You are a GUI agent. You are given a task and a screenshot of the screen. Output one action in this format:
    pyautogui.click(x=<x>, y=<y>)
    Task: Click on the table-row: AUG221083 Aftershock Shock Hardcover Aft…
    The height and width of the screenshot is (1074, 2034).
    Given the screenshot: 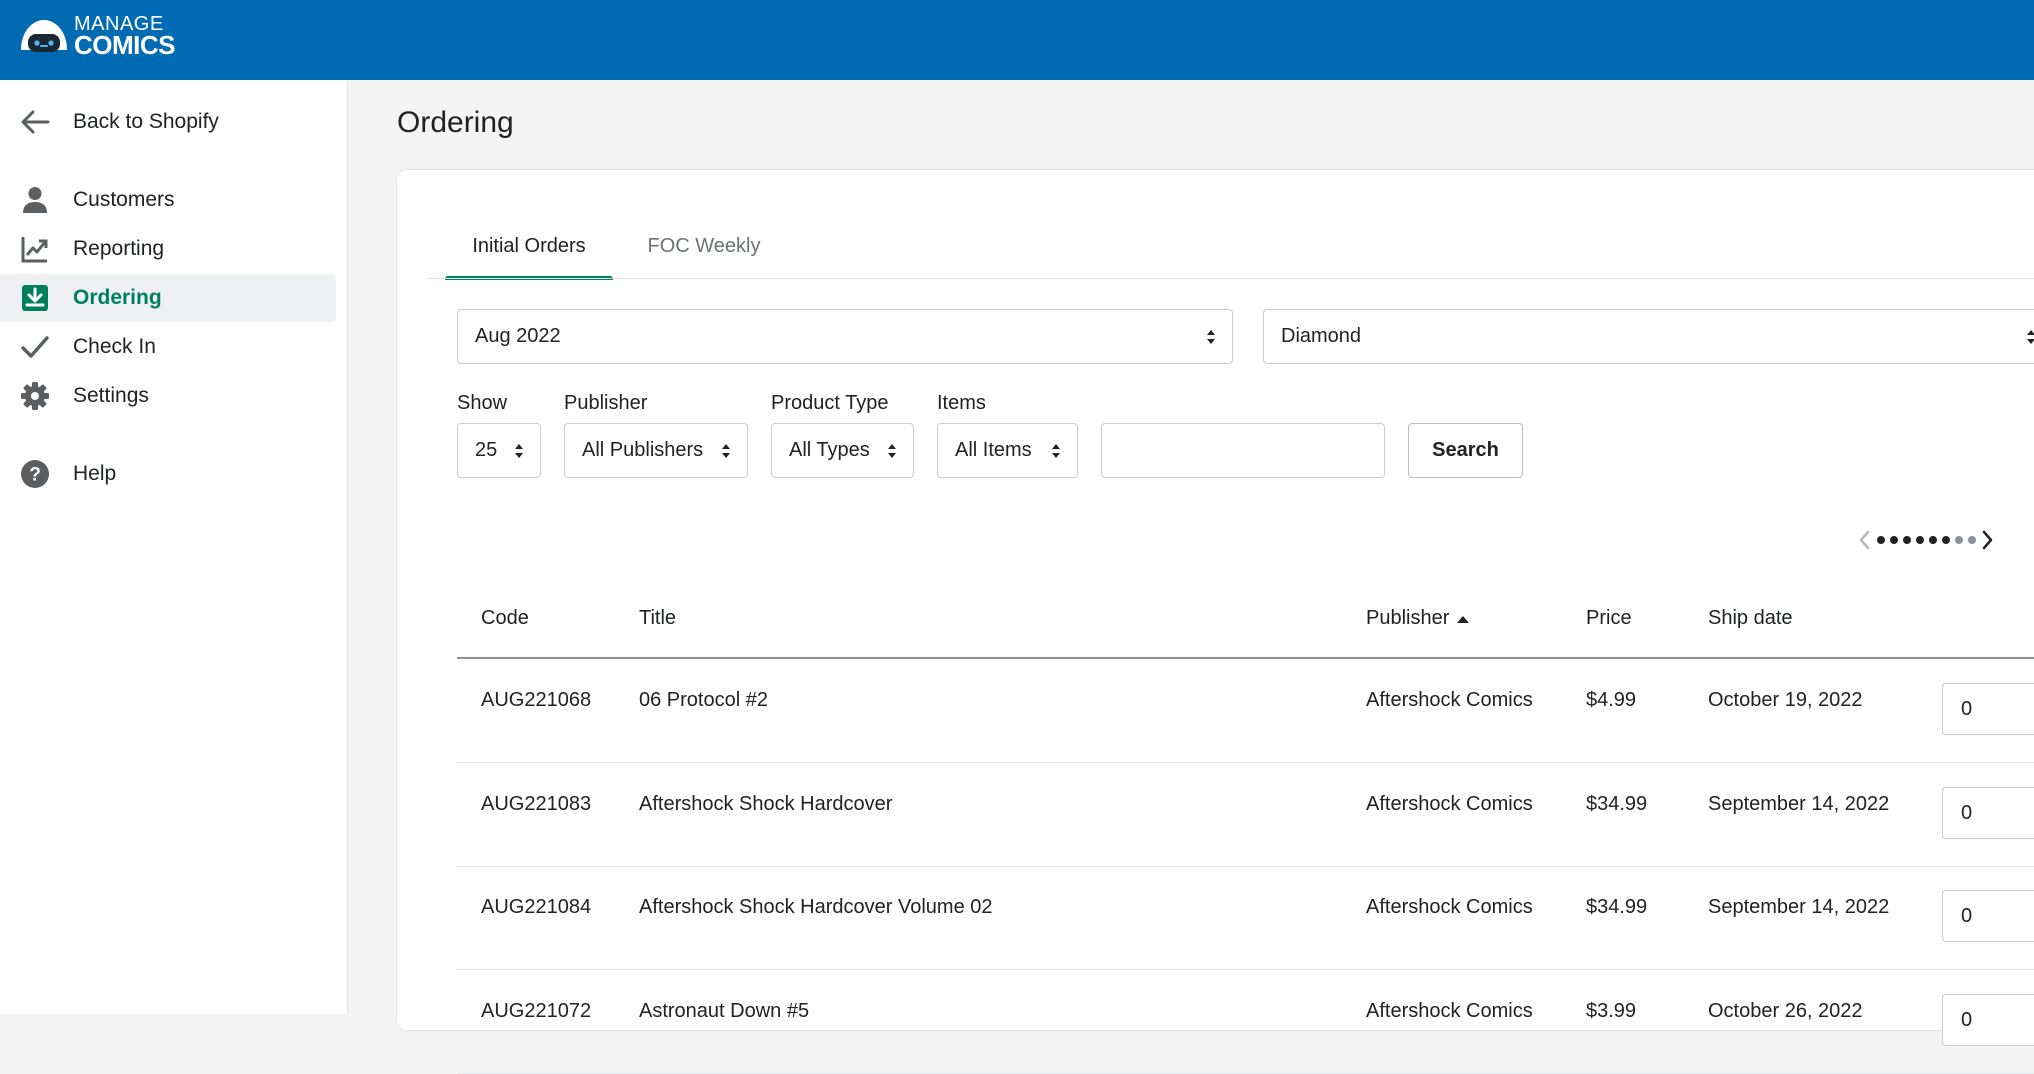 What is the action you would take?
    pyautogui.click(x=1245, y=815)
    